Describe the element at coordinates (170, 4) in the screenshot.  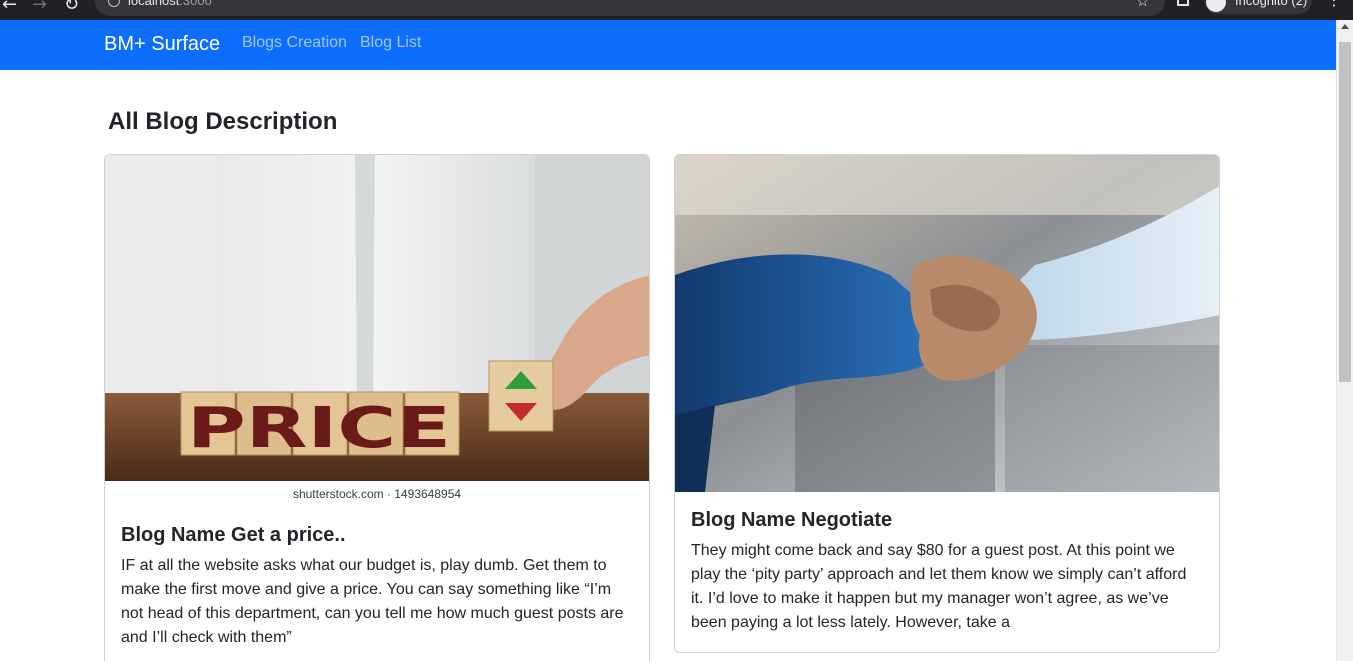
I see `url-text: localhost:3000` at that location.